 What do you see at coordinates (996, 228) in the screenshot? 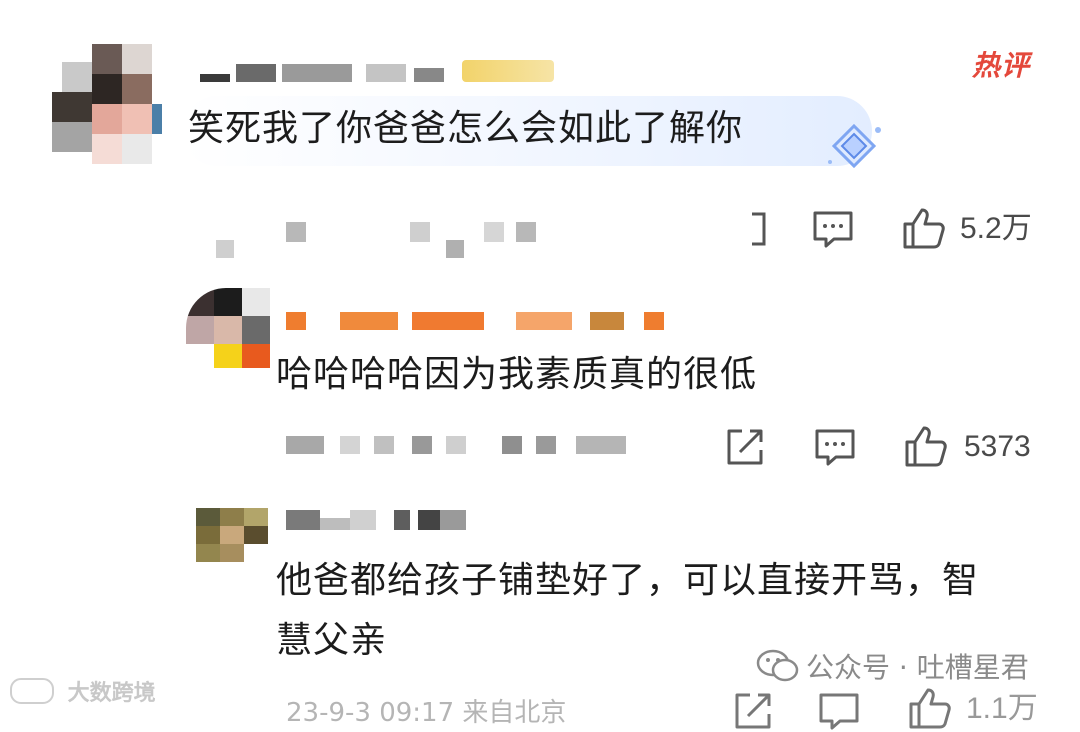
I see `like-count: 5.2万` at bounding box center [996, 228].